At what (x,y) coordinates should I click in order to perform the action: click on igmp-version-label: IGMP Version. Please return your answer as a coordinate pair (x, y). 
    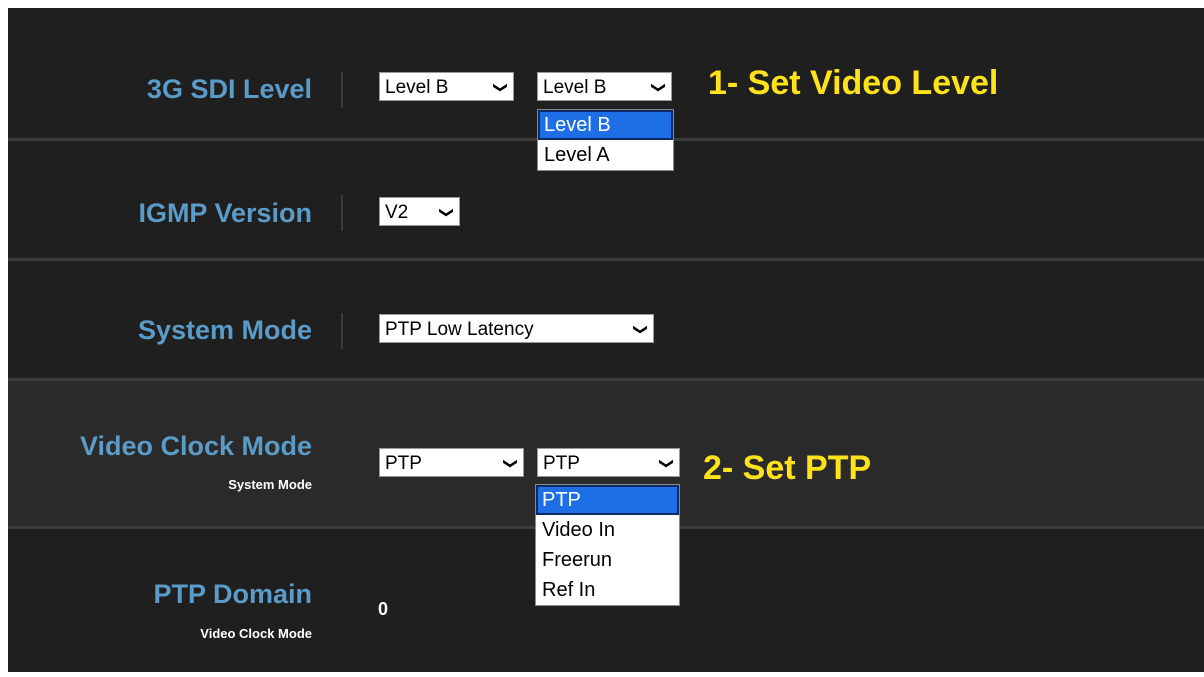
    Looking at the image, I should click on (225, 213).